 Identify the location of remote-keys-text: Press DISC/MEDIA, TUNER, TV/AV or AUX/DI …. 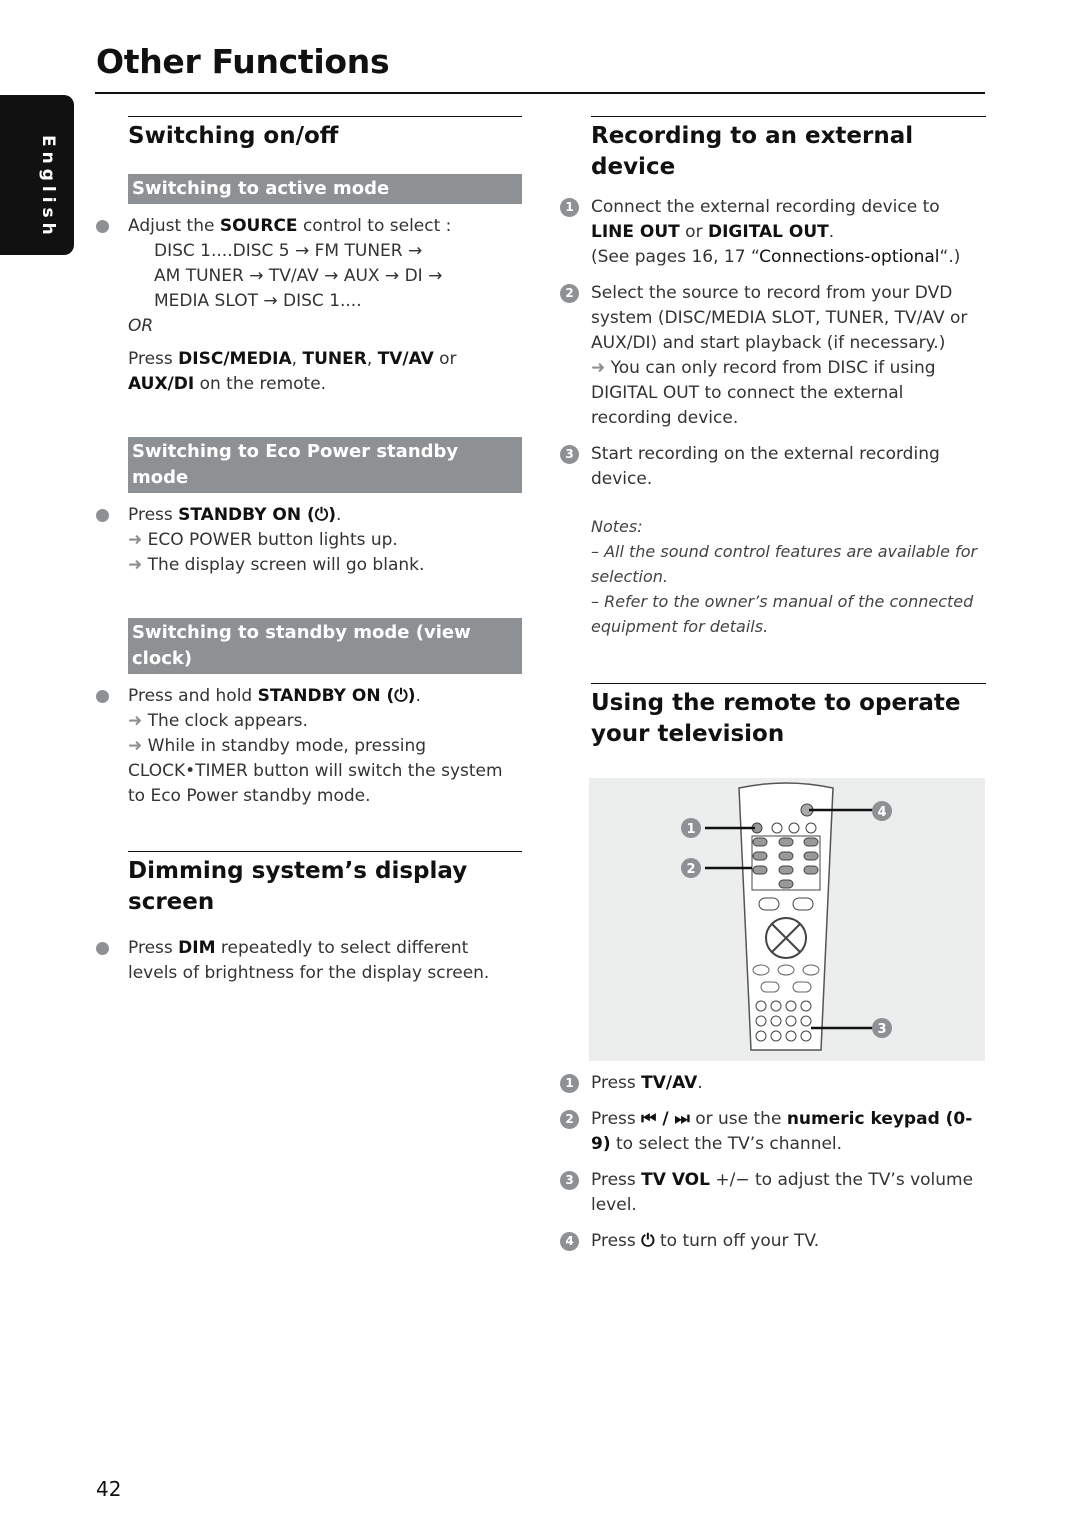
(292, 371).